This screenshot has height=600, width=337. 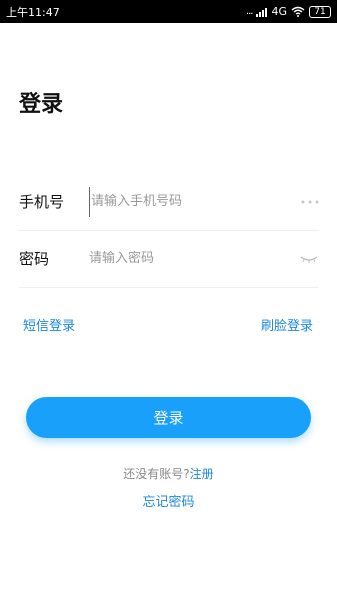 I want to click on phone-input, so click(x=191, y=201).